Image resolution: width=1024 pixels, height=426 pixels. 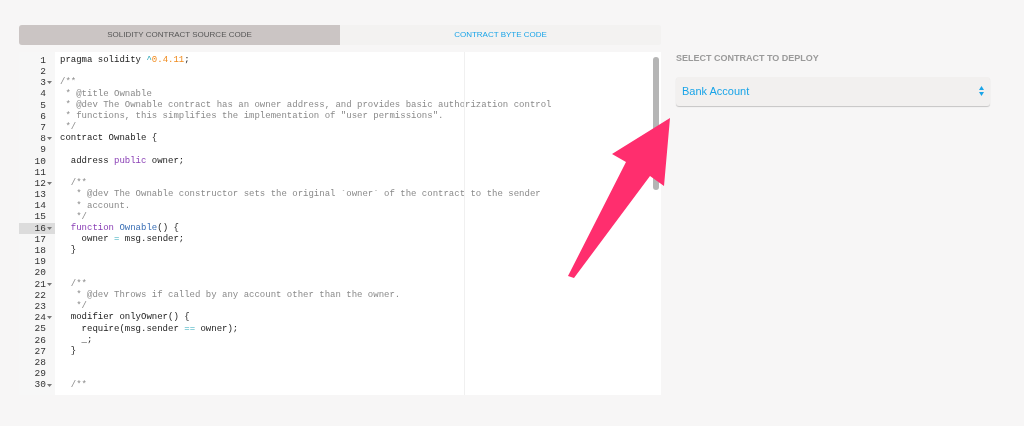 What do you see at coordinates (308, 105) in the screenshot?
I see `code-line: * @dev The Ownable contract has an owner address, and provides basic authorization control` at bounding box center [308, 105].